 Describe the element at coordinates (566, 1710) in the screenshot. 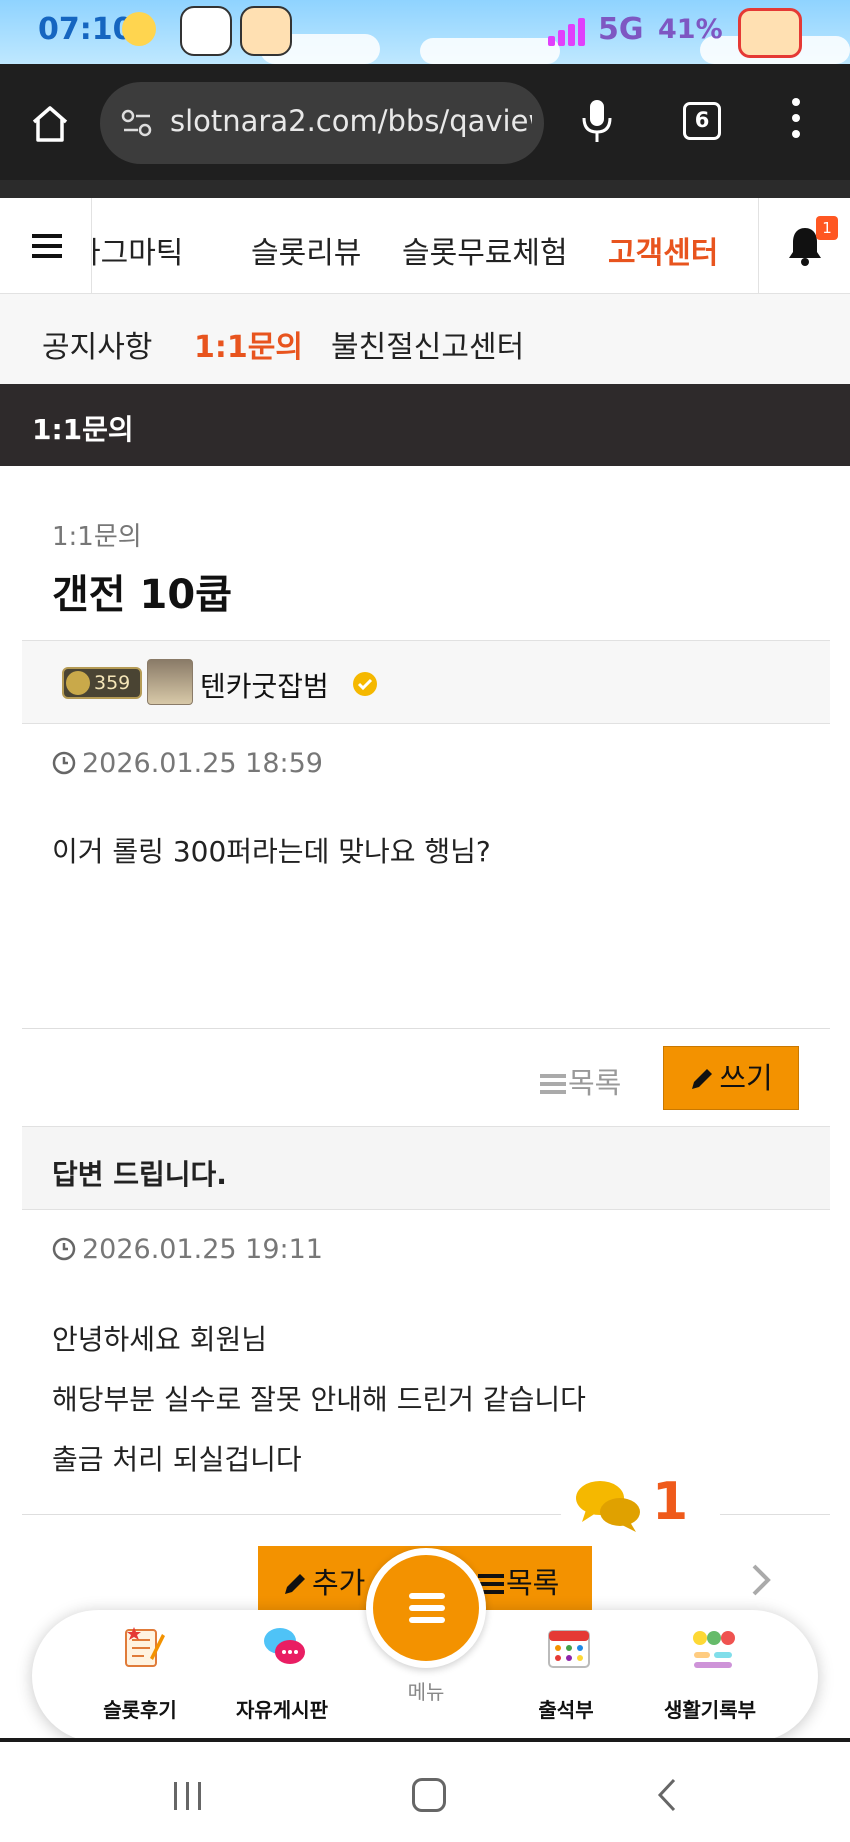

I see `dock-label: 출석부` at that location.